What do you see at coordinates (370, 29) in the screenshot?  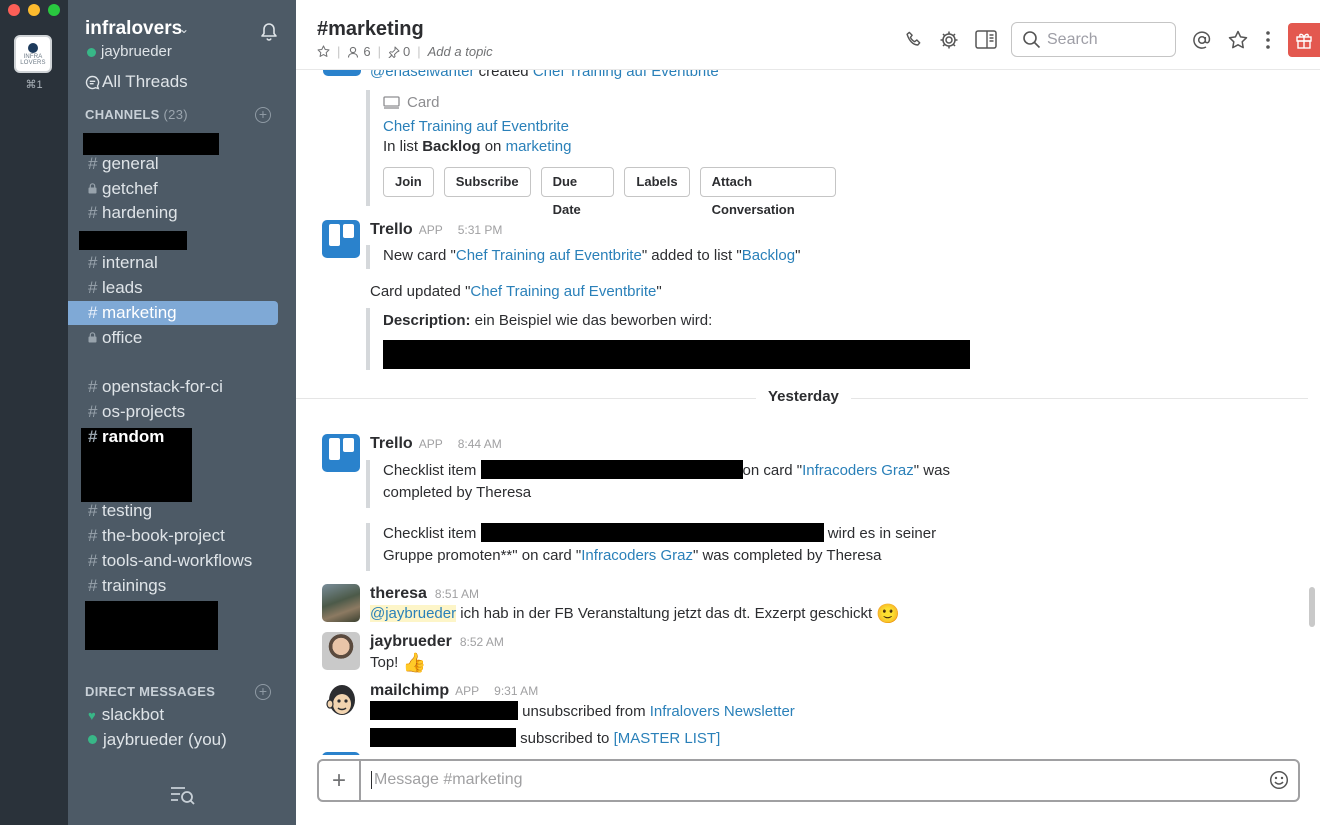 I see `channel-title: #marketing` at bounding box center [370, 29].